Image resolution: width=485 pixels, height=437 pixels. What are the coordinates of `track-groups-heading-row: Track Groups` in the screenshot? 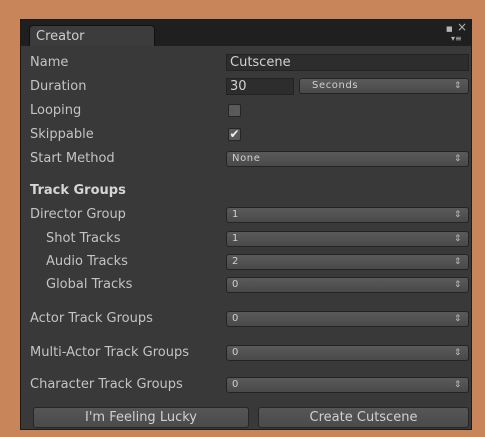 It's located at (246, 191).